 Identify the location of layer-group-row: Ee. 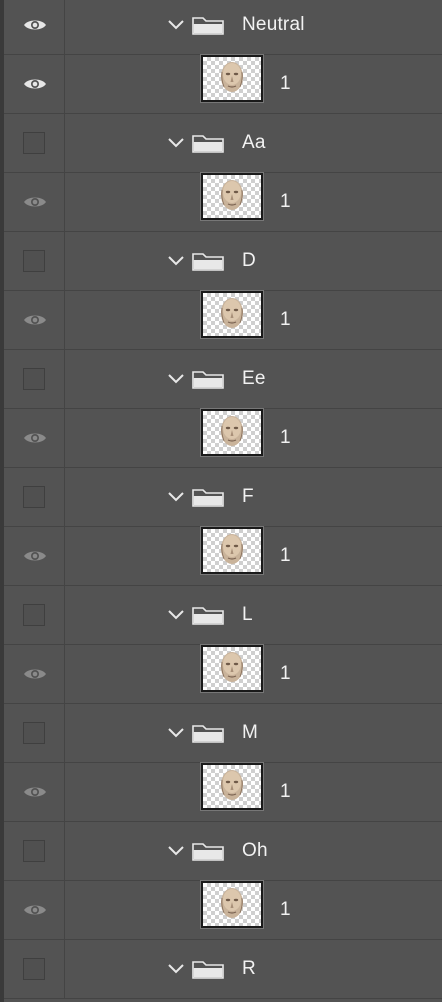
(223, 379).